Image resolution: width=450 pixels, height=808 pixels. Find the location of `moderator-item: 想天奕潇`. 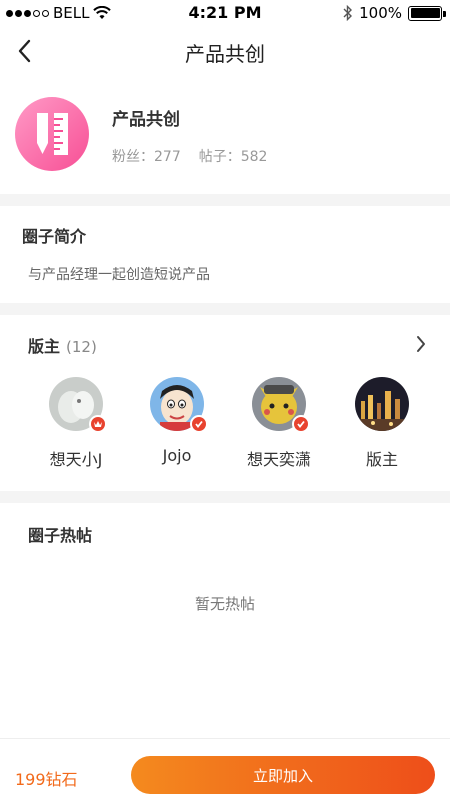

moderator-item: 想天奕潇 is located at coordinates (279, 423).